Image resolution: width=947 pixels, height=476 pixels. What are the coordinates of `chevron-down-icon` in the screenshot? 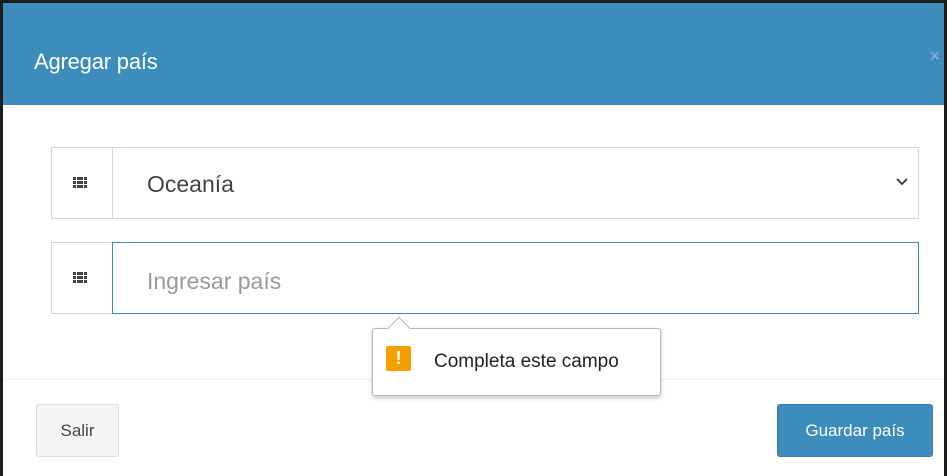 It's located at (902, 182).